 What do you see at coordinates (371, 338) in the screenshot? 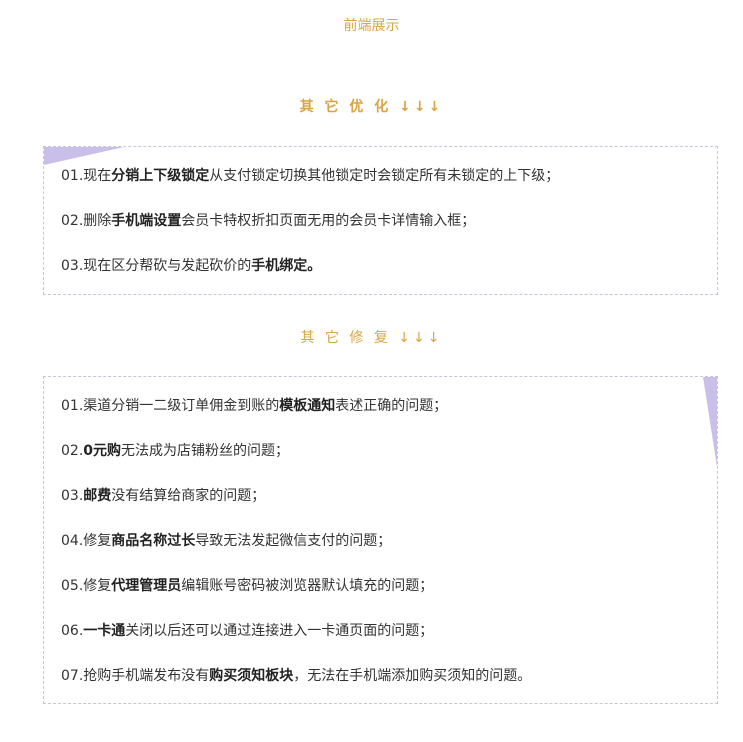
I see `section-title-fixes: 其 它 修 复 ↓↓↓` at bounding box center [371, 338].